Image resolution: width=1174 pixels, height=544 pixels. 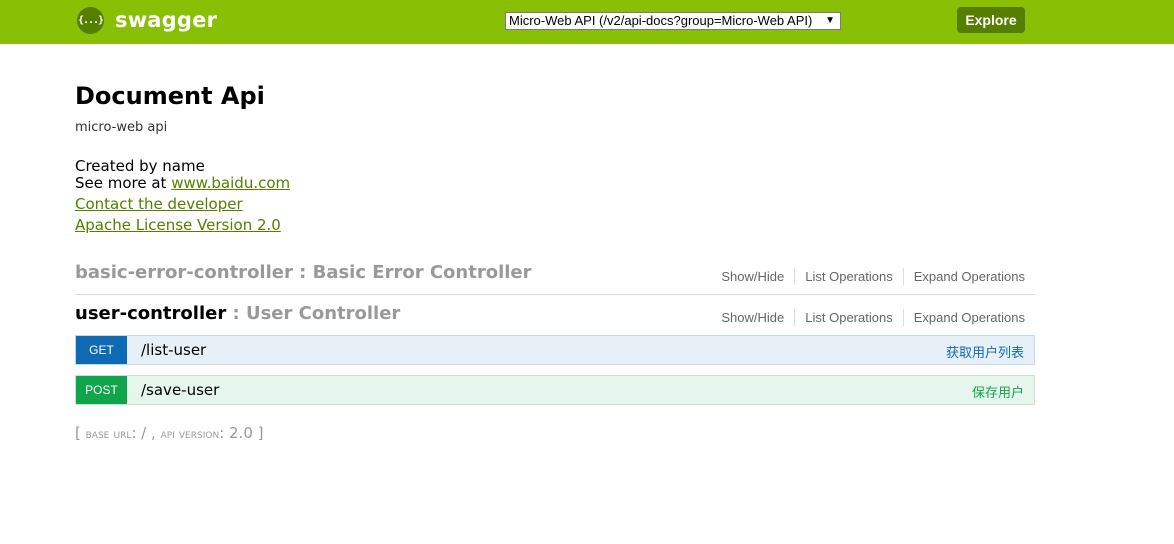 I want to click on operation-path: /save-user, so click(x=180, y=390).